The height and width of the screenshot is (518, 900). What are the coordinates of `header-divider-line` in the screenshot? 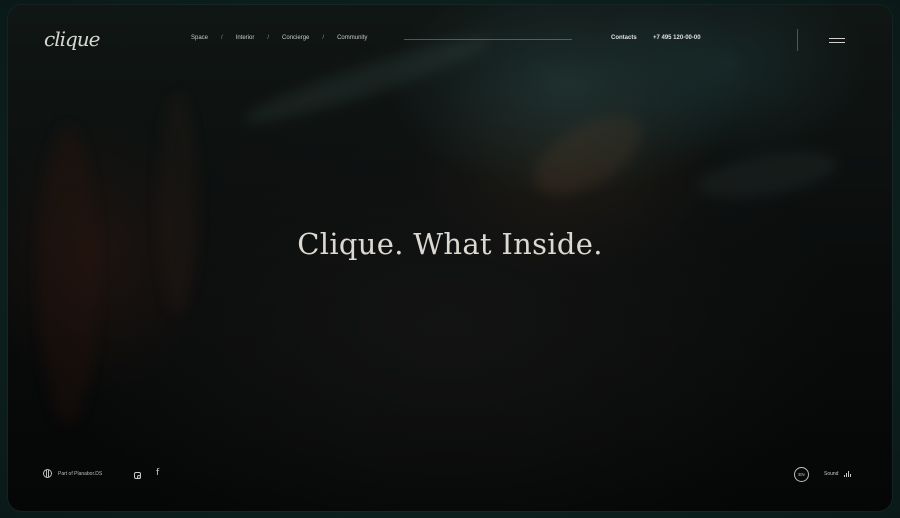 It's located at (488, 39).